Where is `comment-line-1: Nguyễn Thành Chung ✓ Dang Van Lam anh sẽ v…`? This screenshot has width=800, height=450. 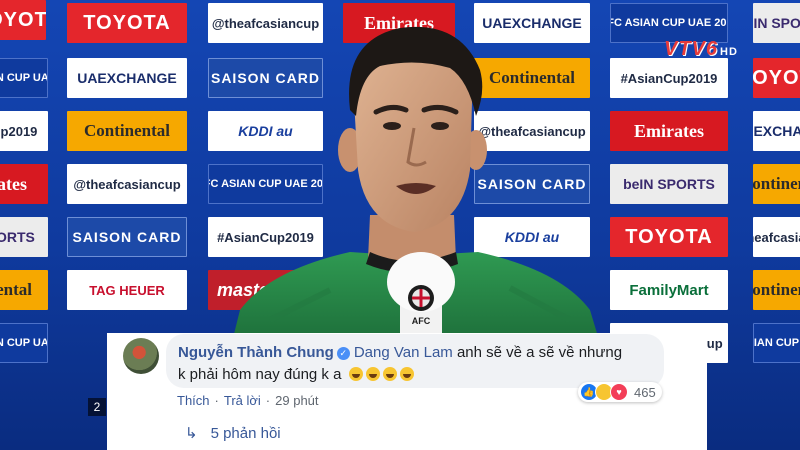
comment-line-1: Nguyễn Thành Chung ✓ Dang Van Lam anh sẽ v… is located at coordinates (400, 352).